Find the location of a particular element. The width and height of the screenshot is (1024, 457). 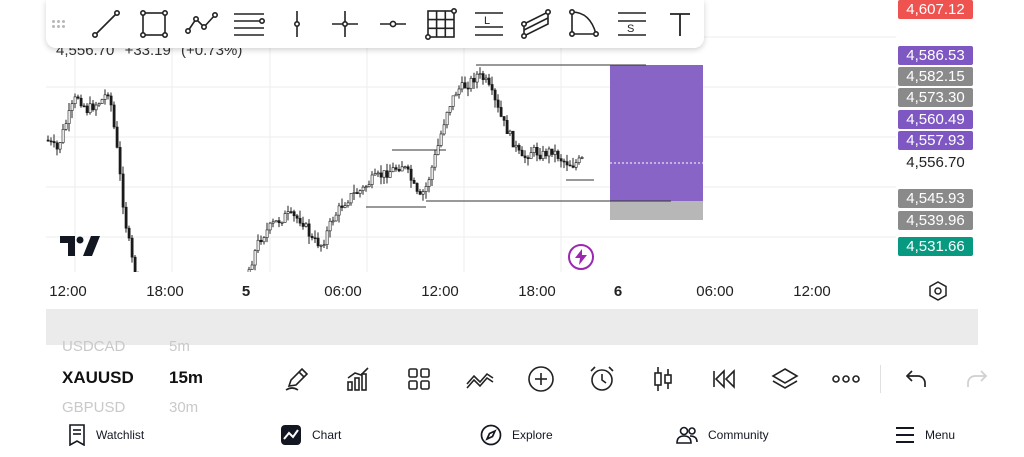

replay-icon is located at coordinates (723, 379).